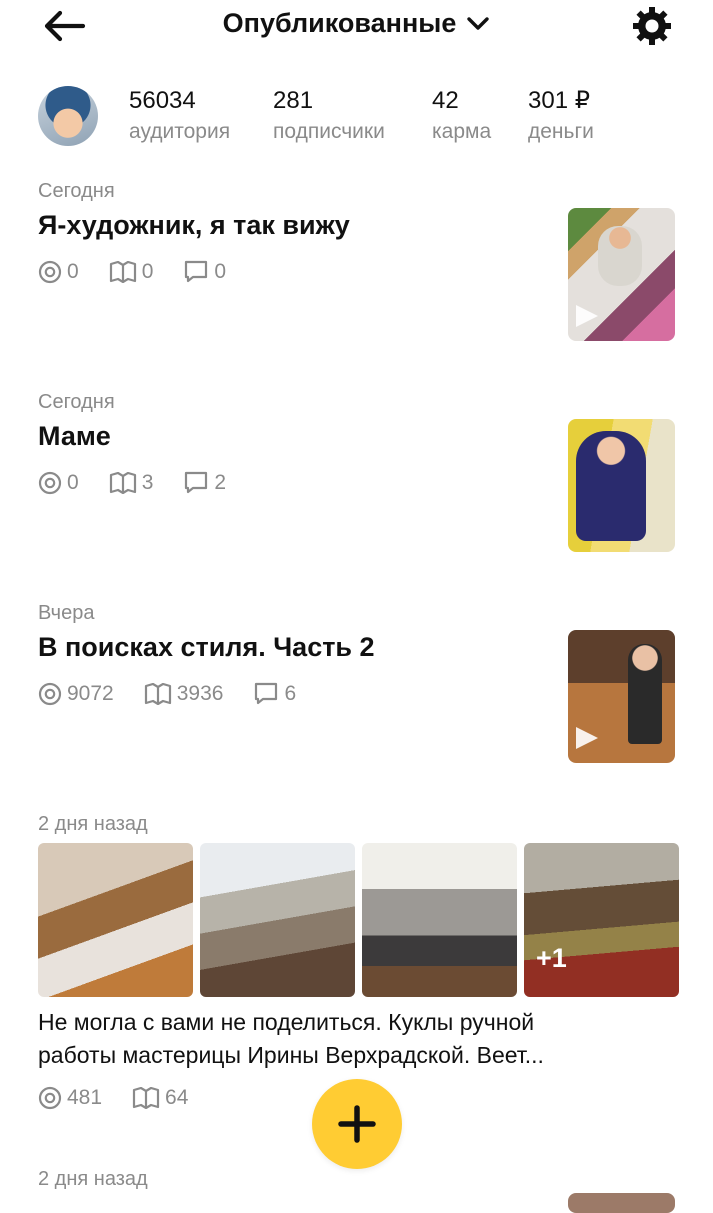  I want to click on photo-gallery: +1, so click(358, 920).